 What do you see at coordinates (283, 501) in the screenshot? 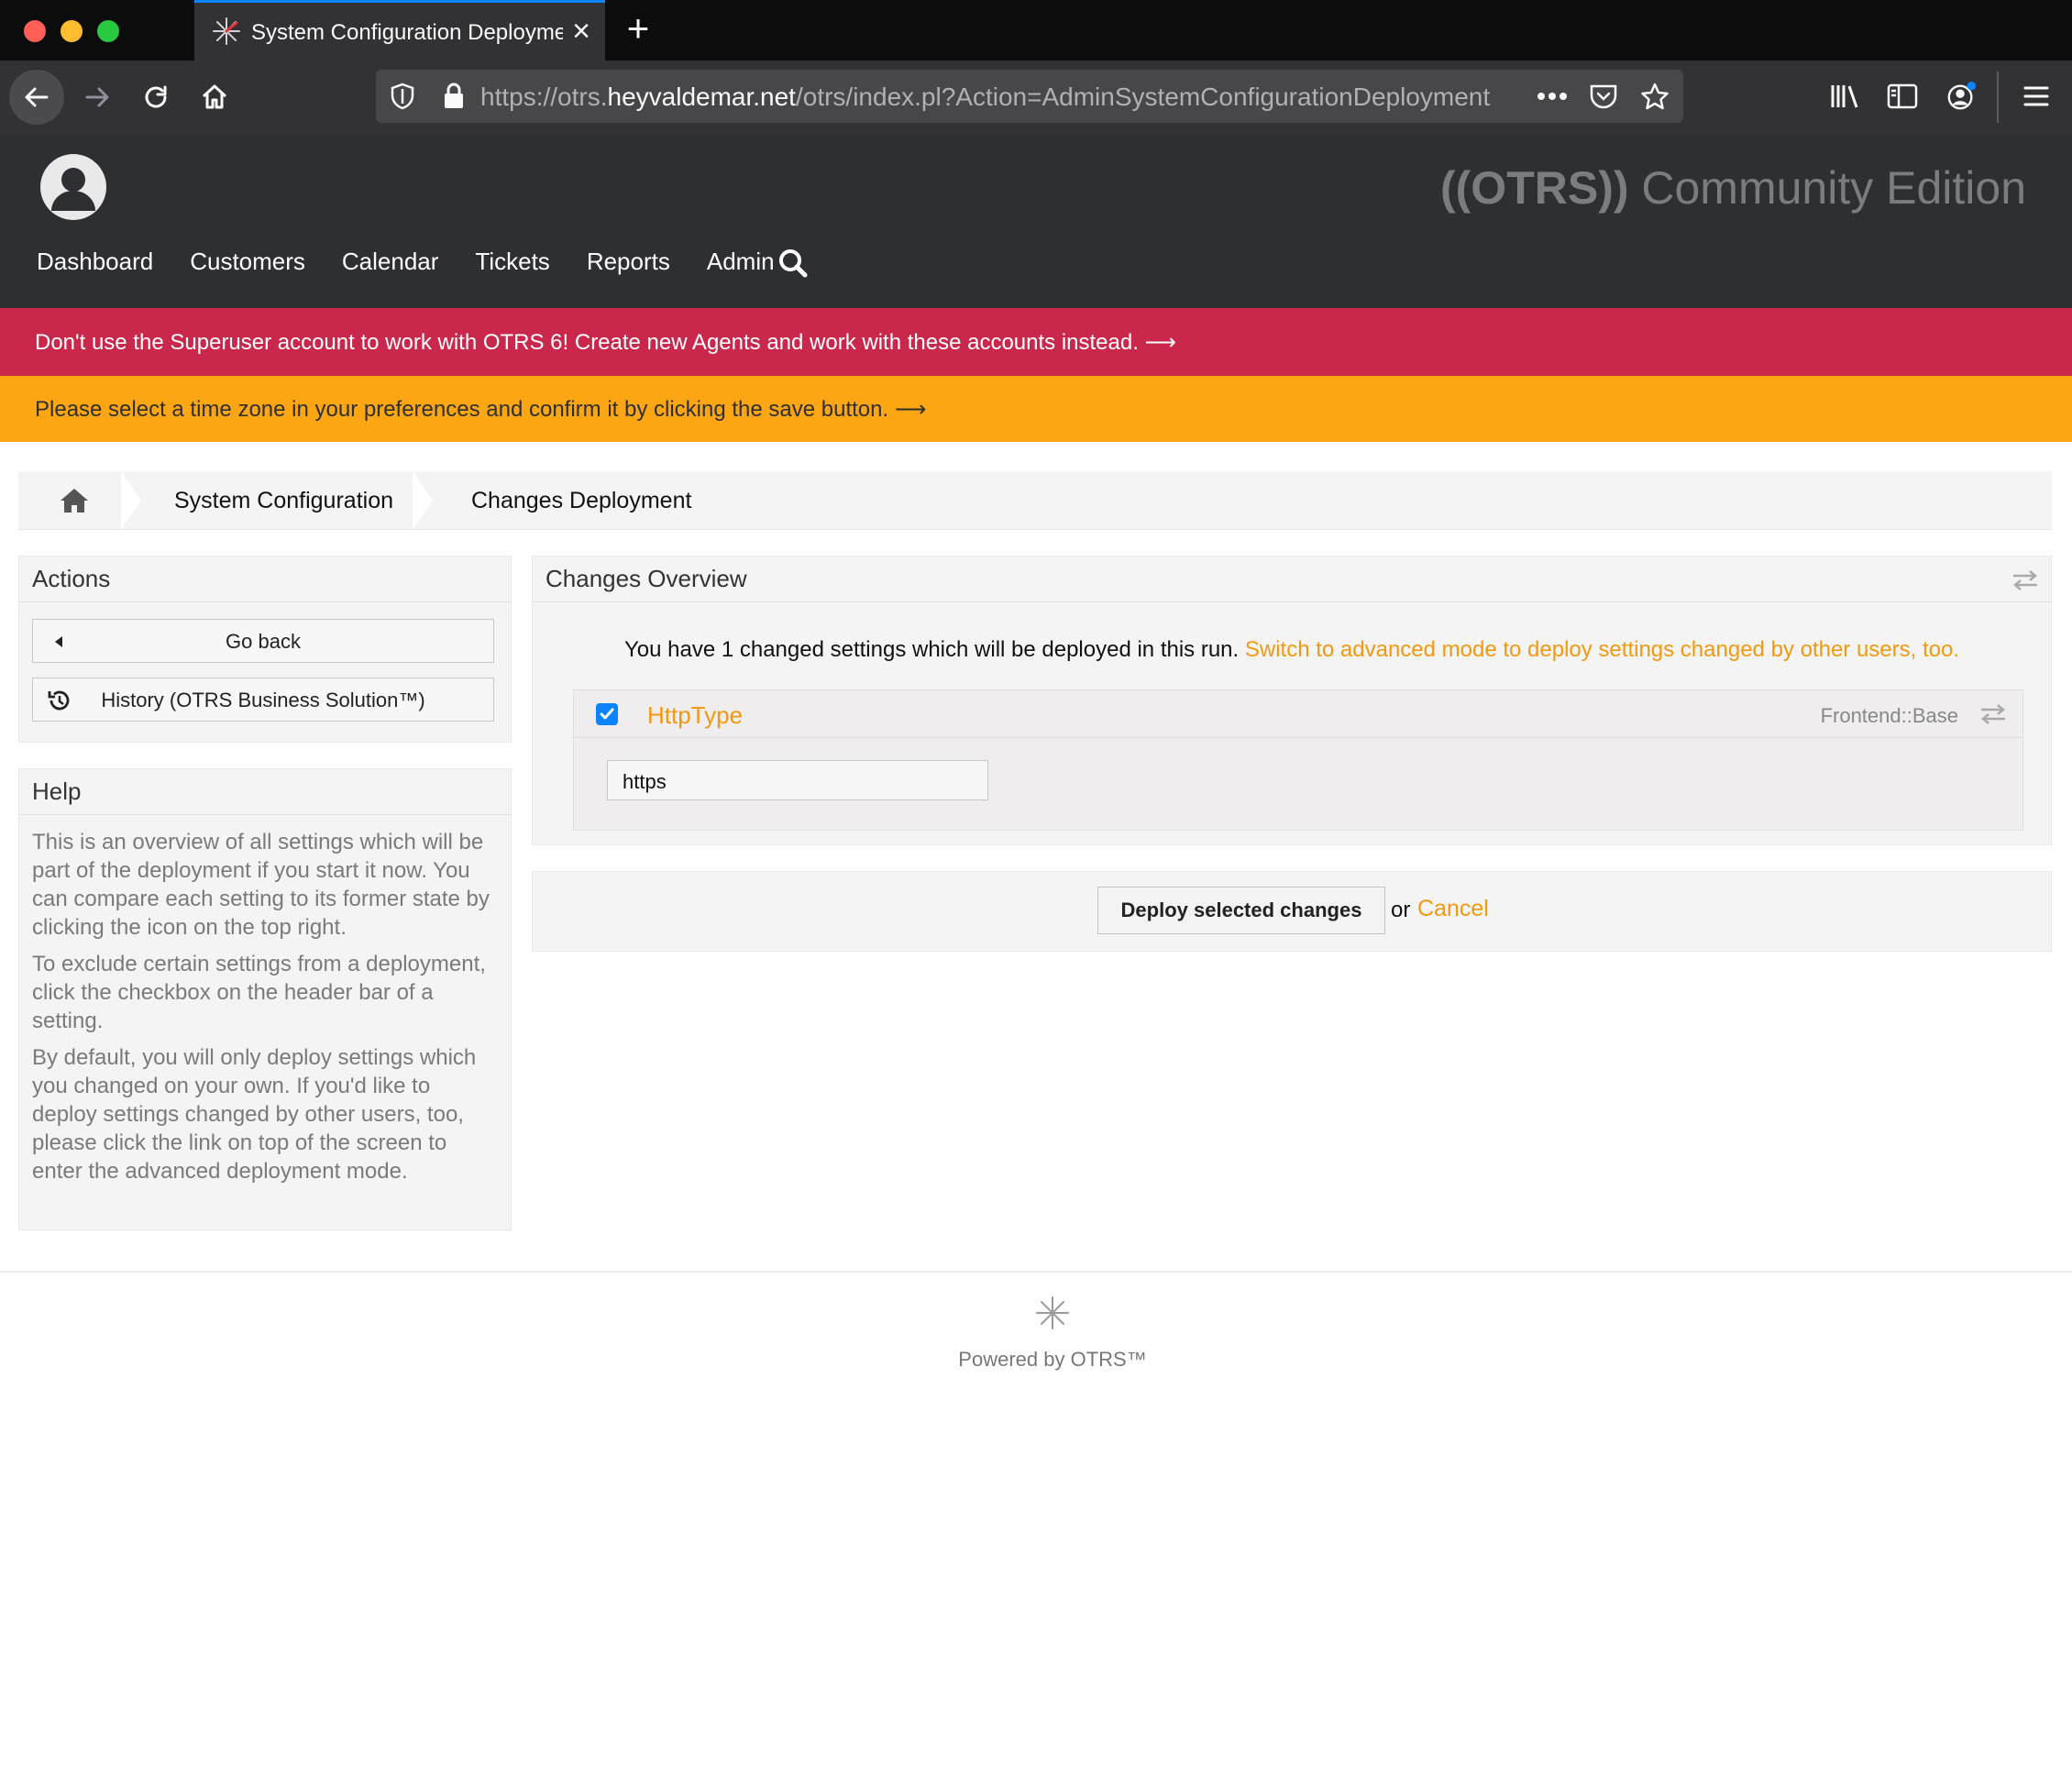
I see `breadcrumb-system-configuration: System Configuration` at bounding box center [283, 501].